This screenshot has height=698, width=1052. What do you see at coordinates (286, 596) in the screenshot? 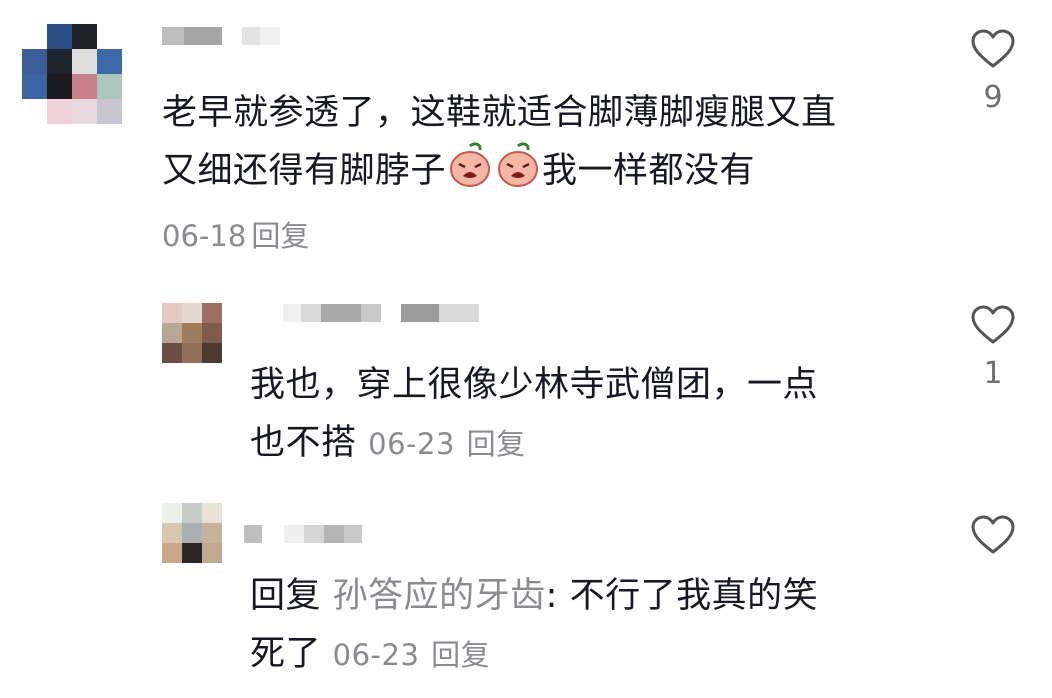
I see `reply-prefix: 回复` at bounding box center [286, 596].